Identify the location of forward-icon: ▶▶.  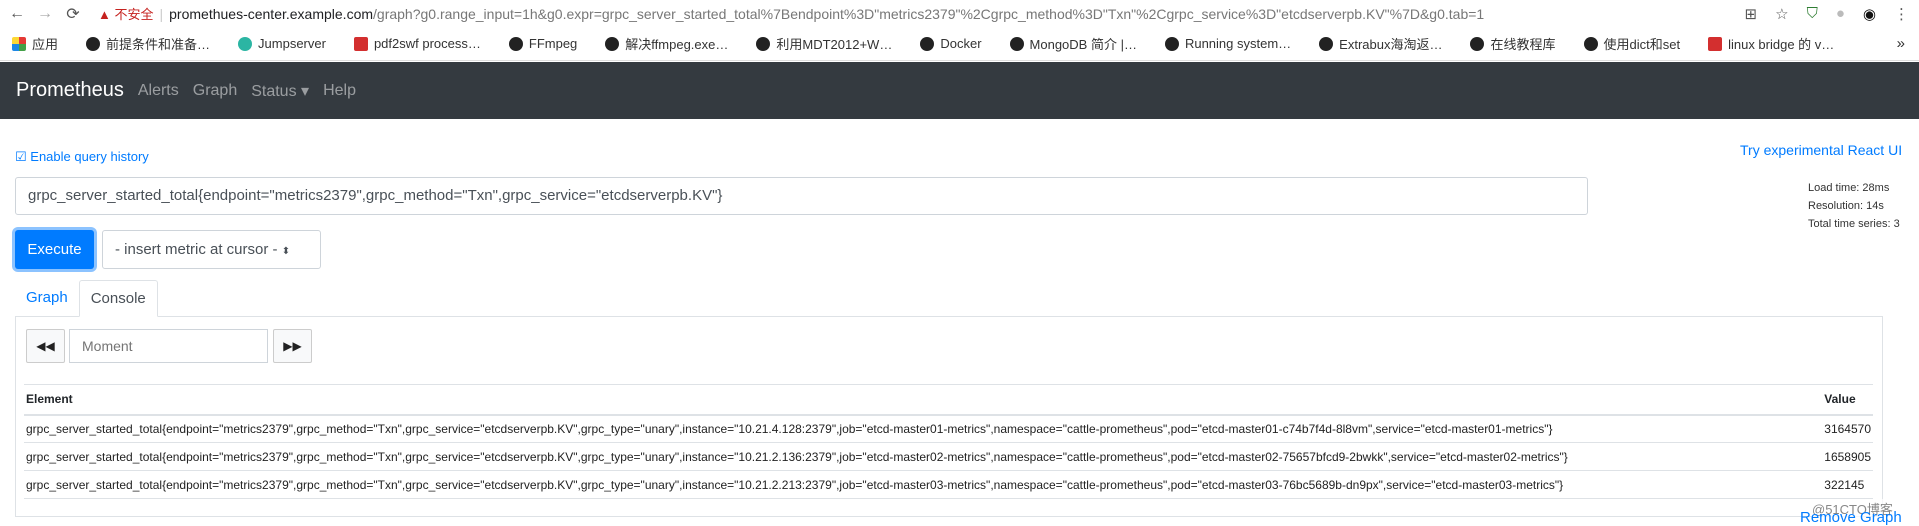
(292, 346).